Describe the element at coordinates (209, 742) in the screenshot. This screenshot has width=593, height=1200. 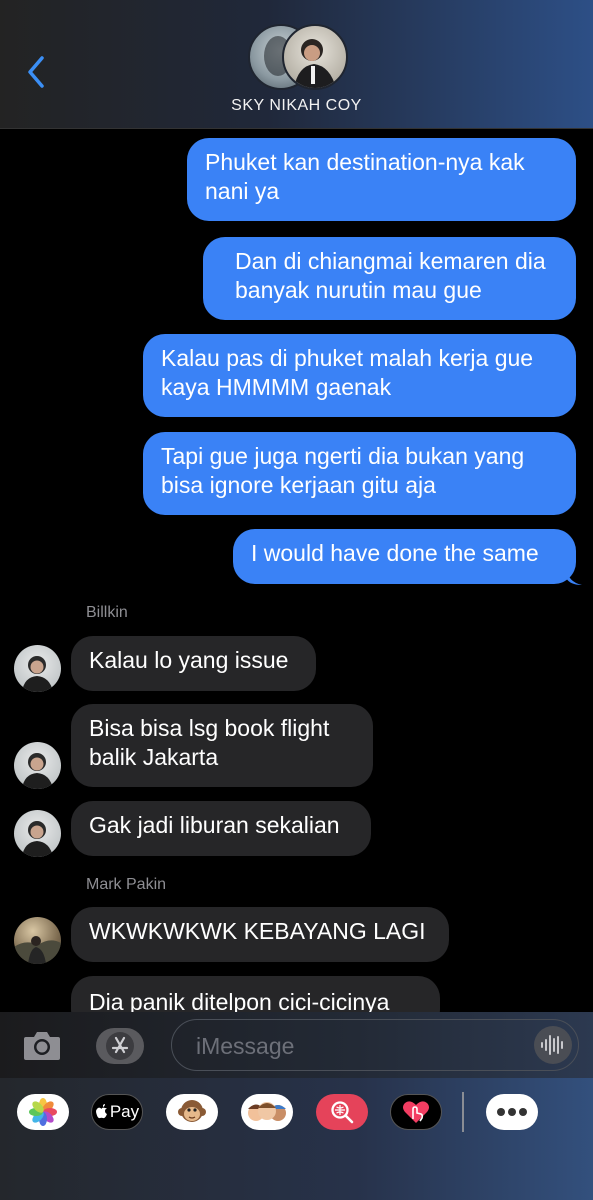
I see `message-text: Bisa bisa lsg book flight balik Jakarta` at that location.